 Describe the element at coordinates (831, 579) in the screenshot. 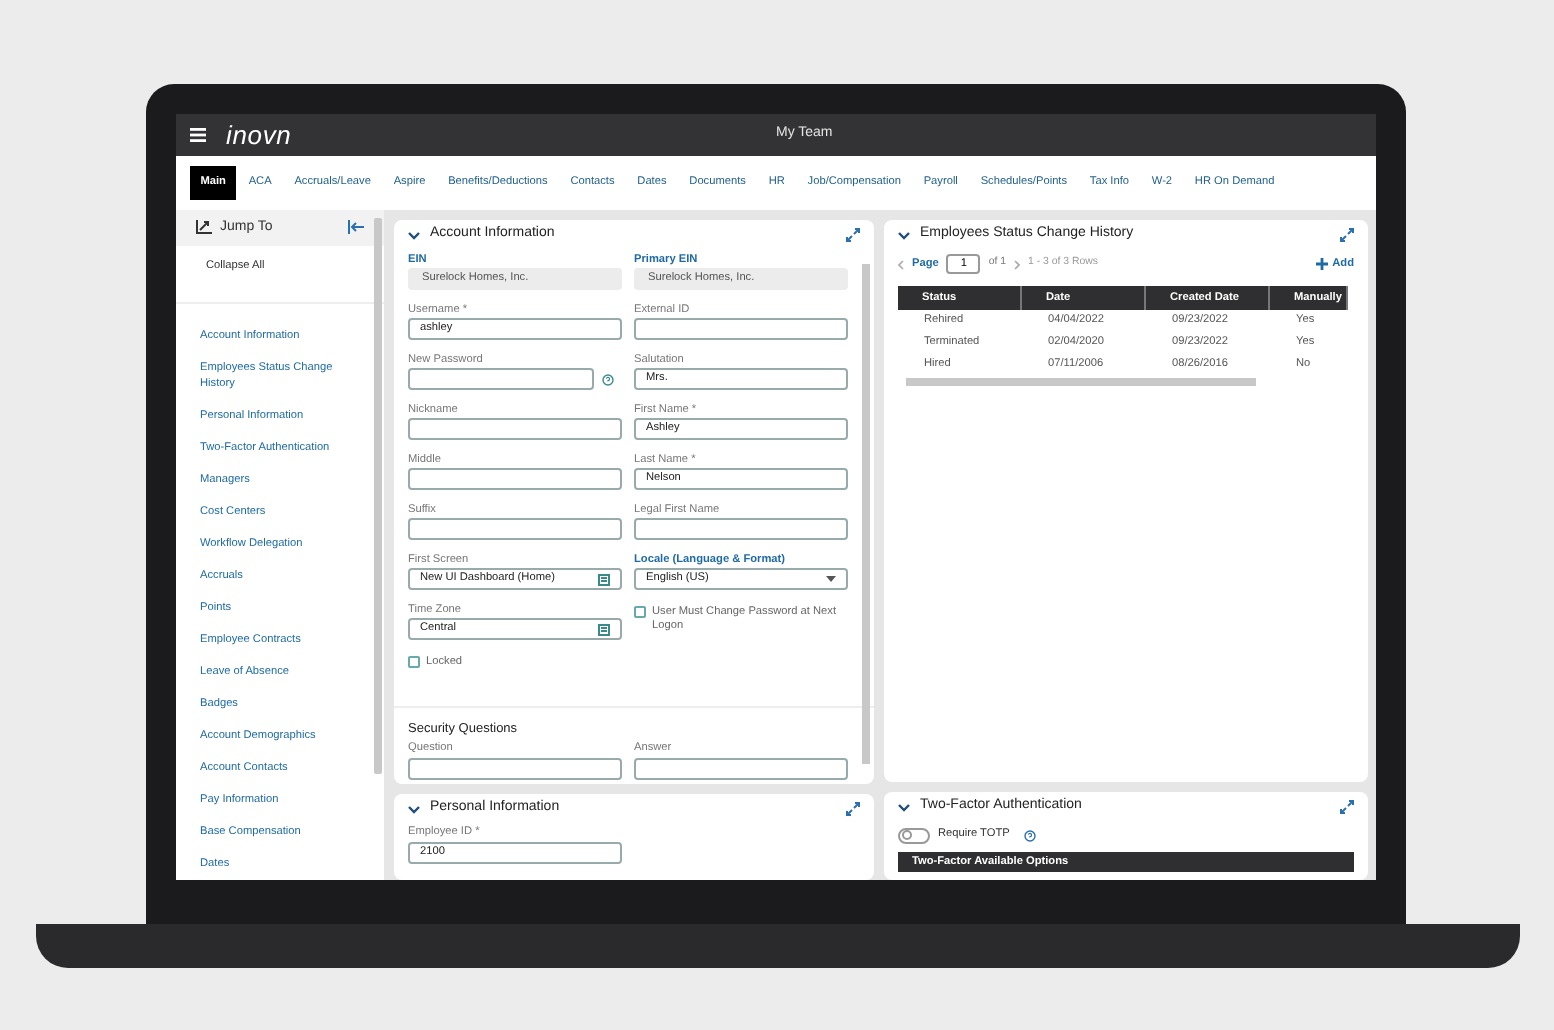

I see `caret-icon` at that location.